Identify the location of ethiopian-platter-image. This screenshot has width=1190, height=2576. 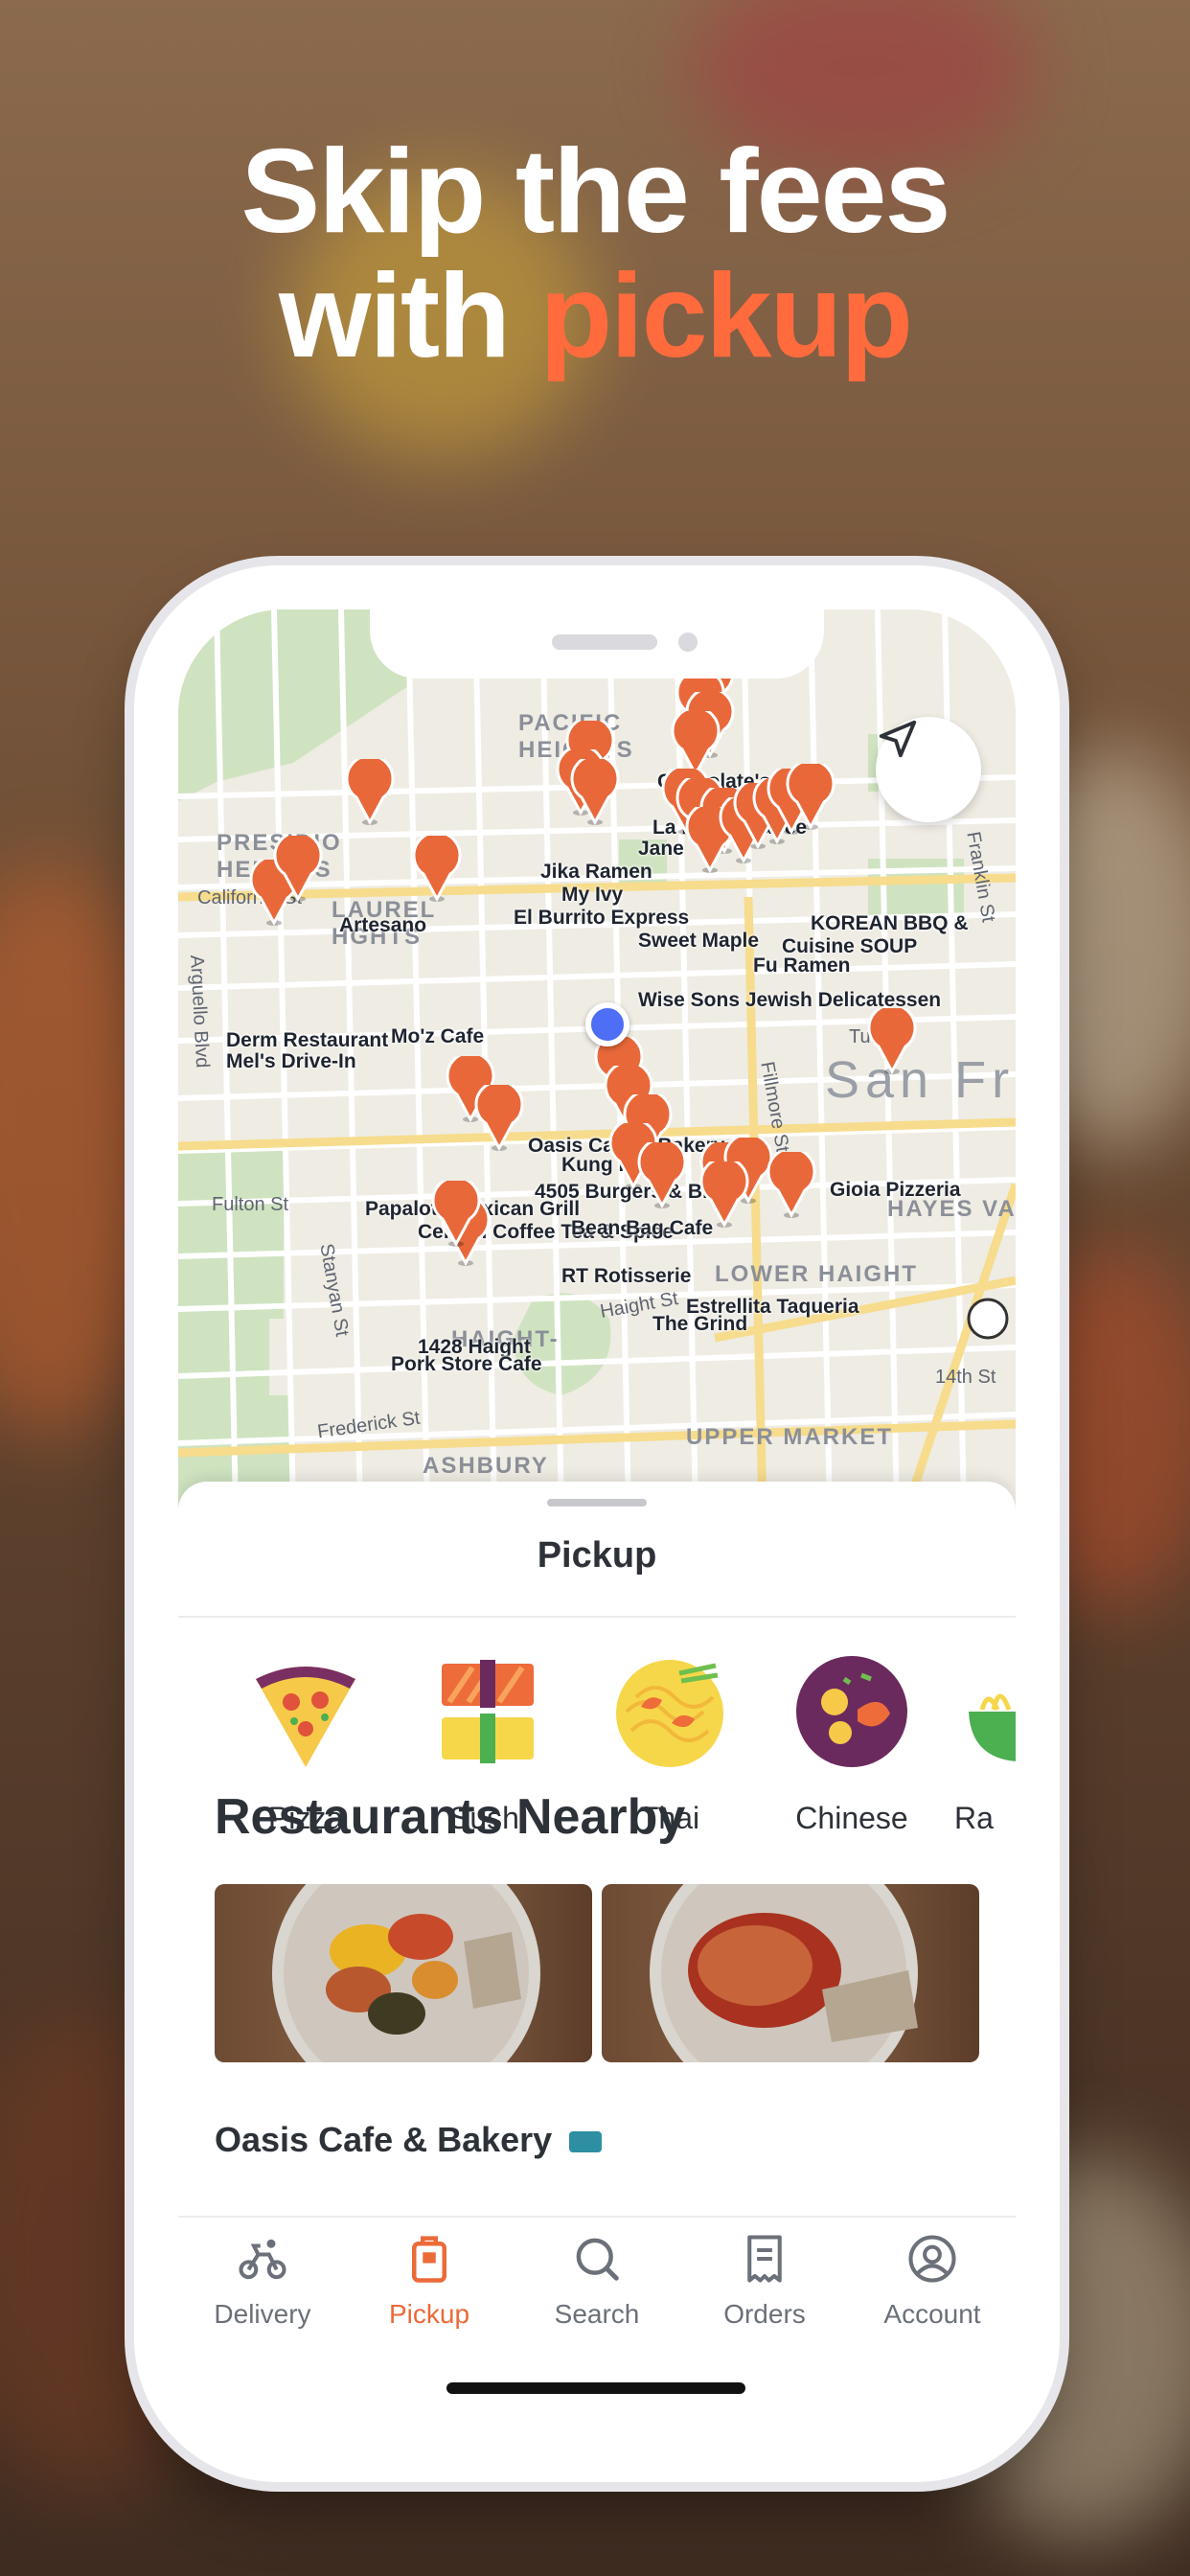
(406, 1973).